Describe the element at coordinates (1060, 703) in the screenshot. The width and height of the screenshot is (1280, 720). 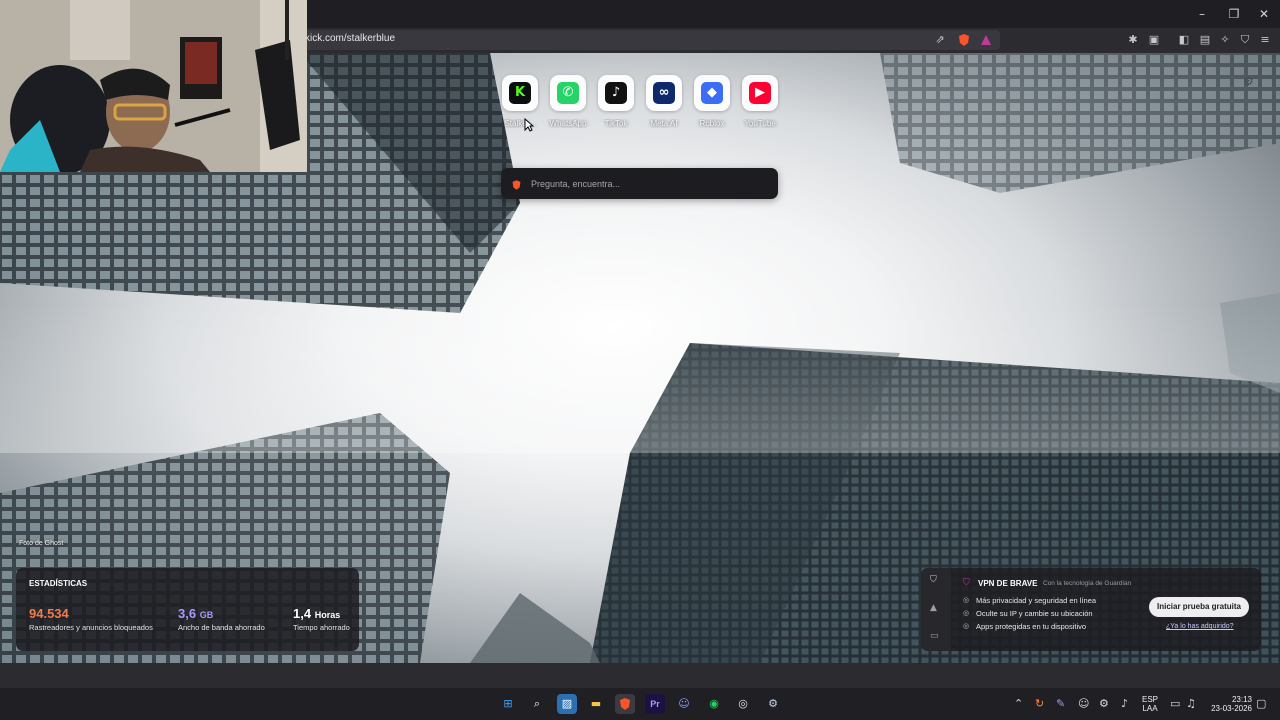
I see `pen-icon: ✎` at that location.